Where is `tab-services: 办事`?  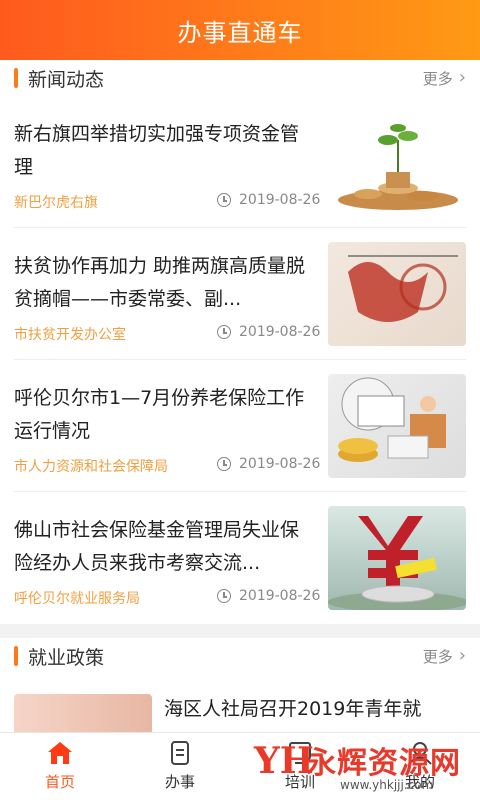 tab-services: 办事 is located at coordinates (180, 766).